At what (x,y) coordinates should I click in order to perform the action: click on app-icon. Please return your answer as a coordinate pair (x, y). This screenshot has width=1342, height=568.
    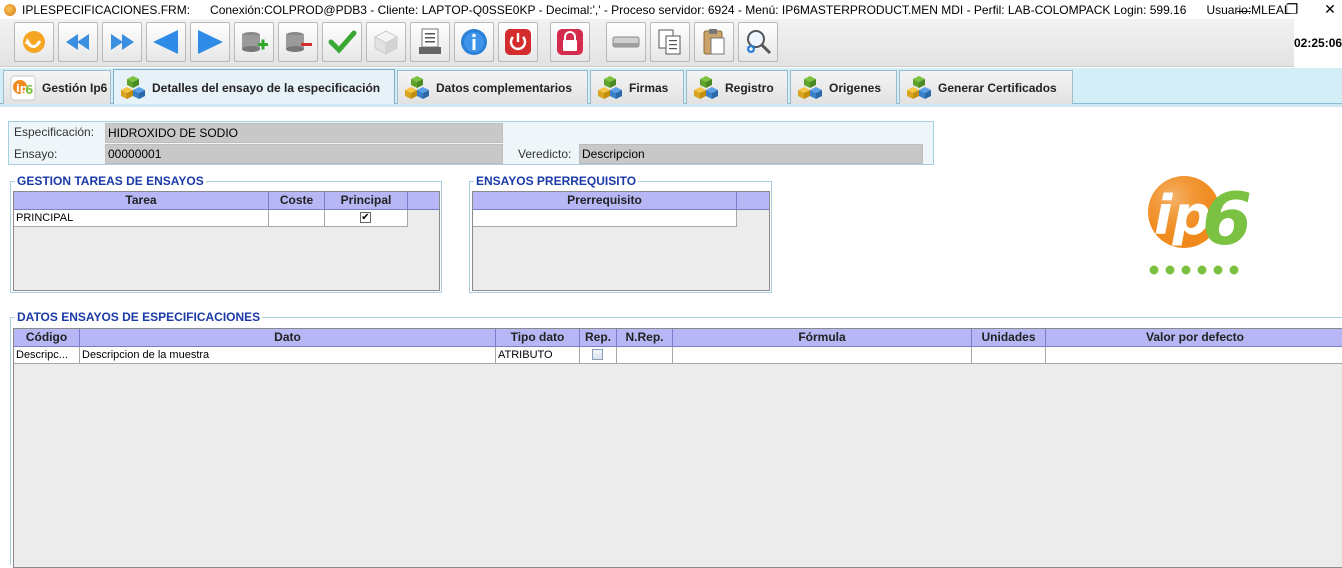
    Looking at the image, I should click on (10, 9).